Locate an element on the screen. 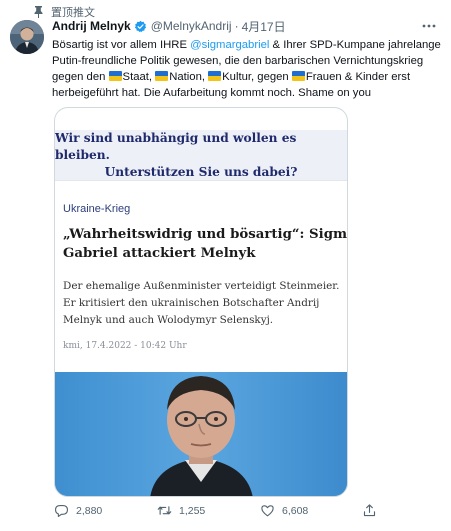 The height and width of the screenshot is (531, 451). tweet-text-segment: Frauen & Kinder erst is located at coordinates (358, 77).